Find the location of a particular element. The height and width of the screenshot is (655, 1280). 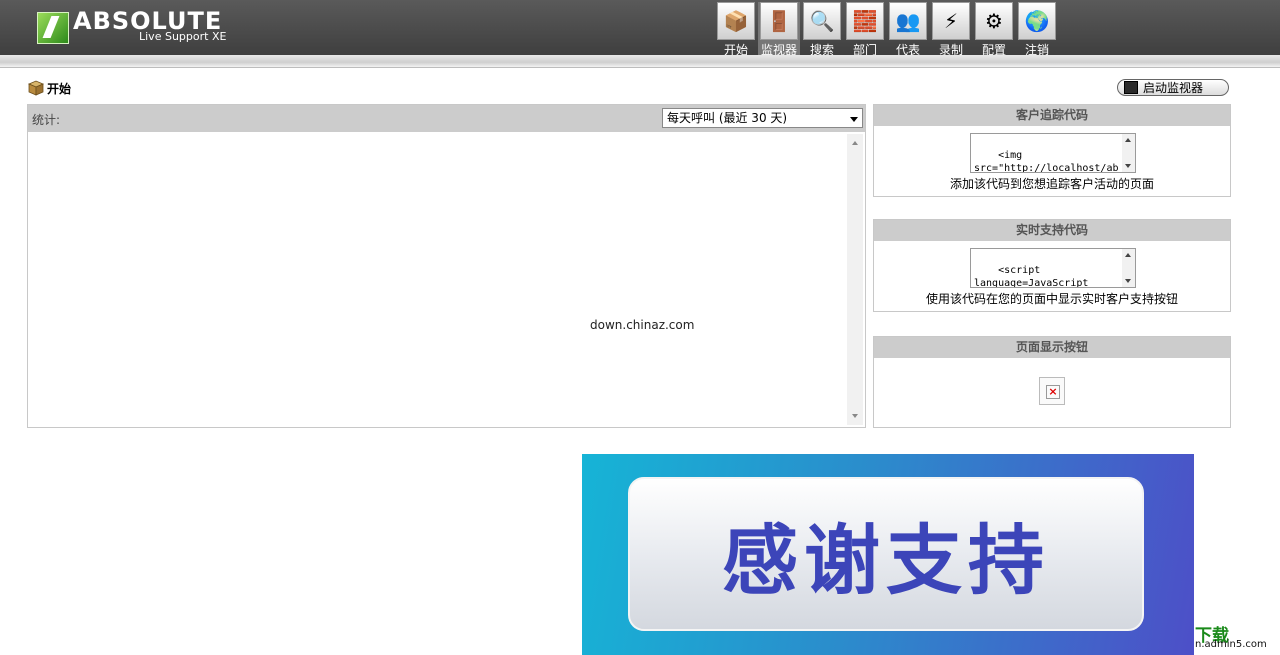

broken-image-icon: × is located at coordinates (1052, 391).